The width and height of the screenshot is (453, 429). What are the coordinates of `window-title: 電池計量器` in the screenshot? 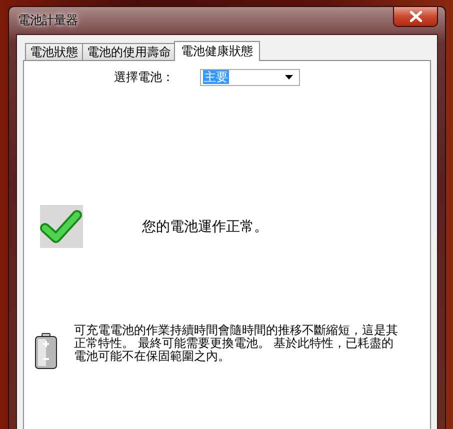 It's located at (47, 20).